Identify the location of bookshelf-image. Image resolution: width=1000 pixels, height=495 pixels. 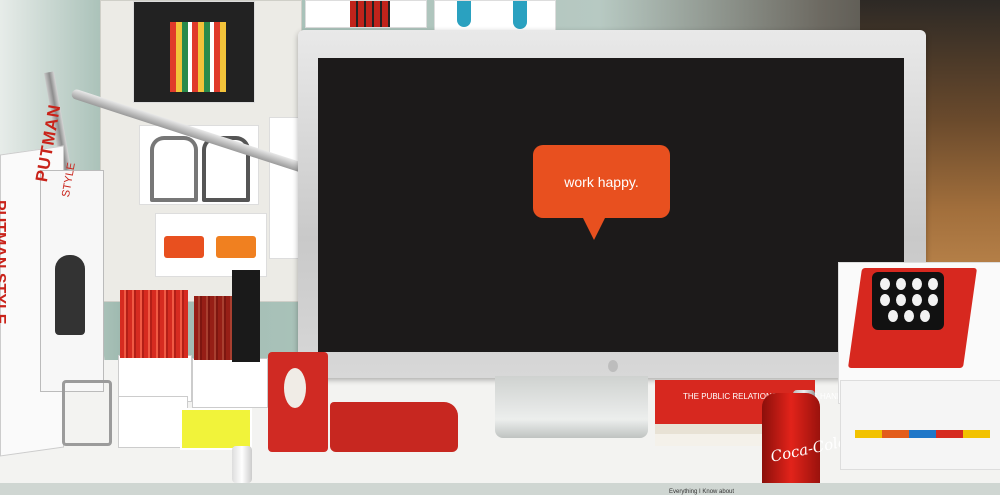
(198, 57).